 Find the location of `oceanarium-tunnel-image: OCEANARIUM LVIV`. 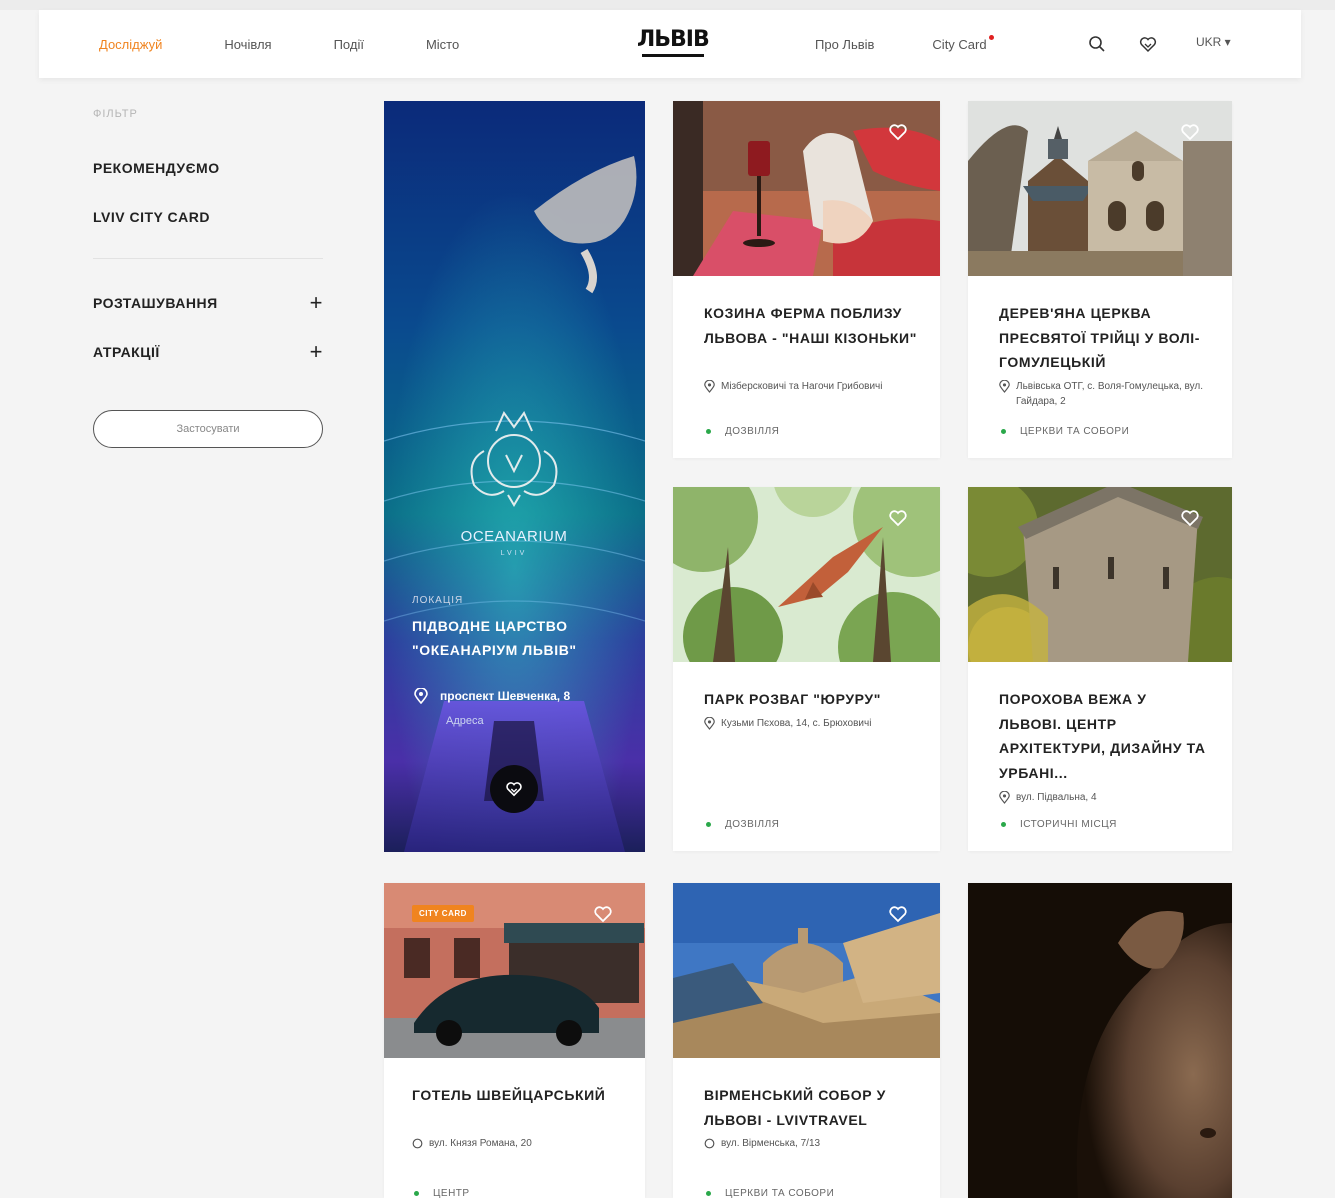

oceanarium-tunnel-image: OCEANARIUM LVIV is located at coordinates (514, 476).